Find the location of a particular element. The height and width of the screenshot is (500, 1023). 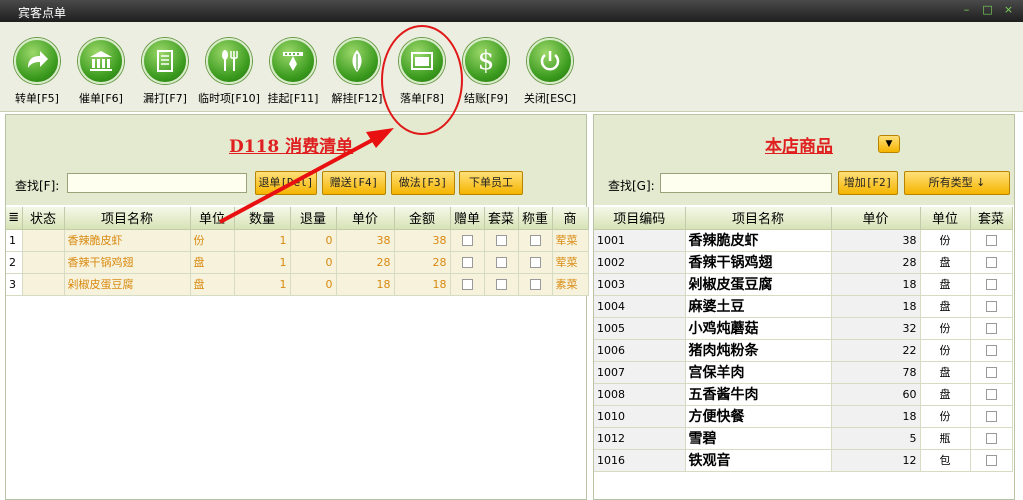

item-name-cell: 剁椒皮蛋豆腐 is located at coordinates (758, 284).